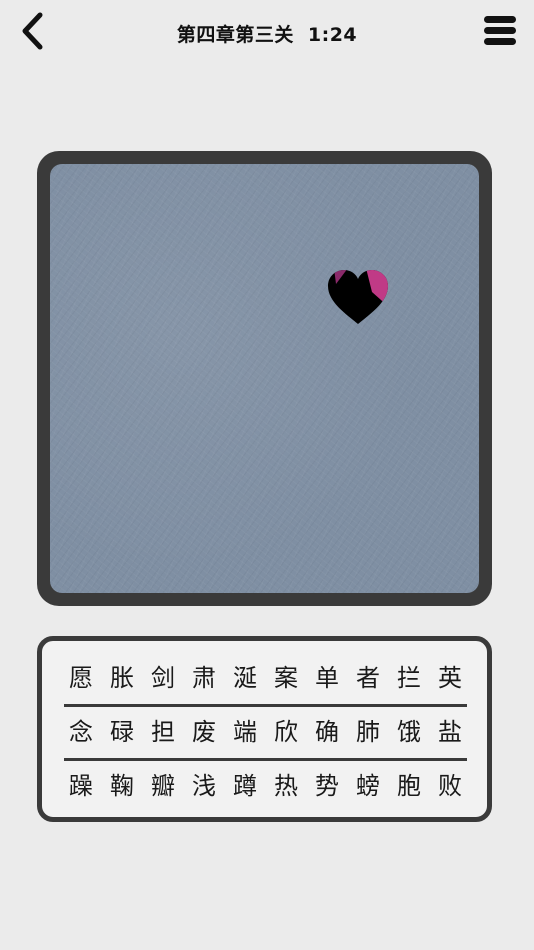 This screenshot has height=950, width=534. Describe the element at coordinates (204, 732) in the screenshot. I see `character-tile: 废` at that location.